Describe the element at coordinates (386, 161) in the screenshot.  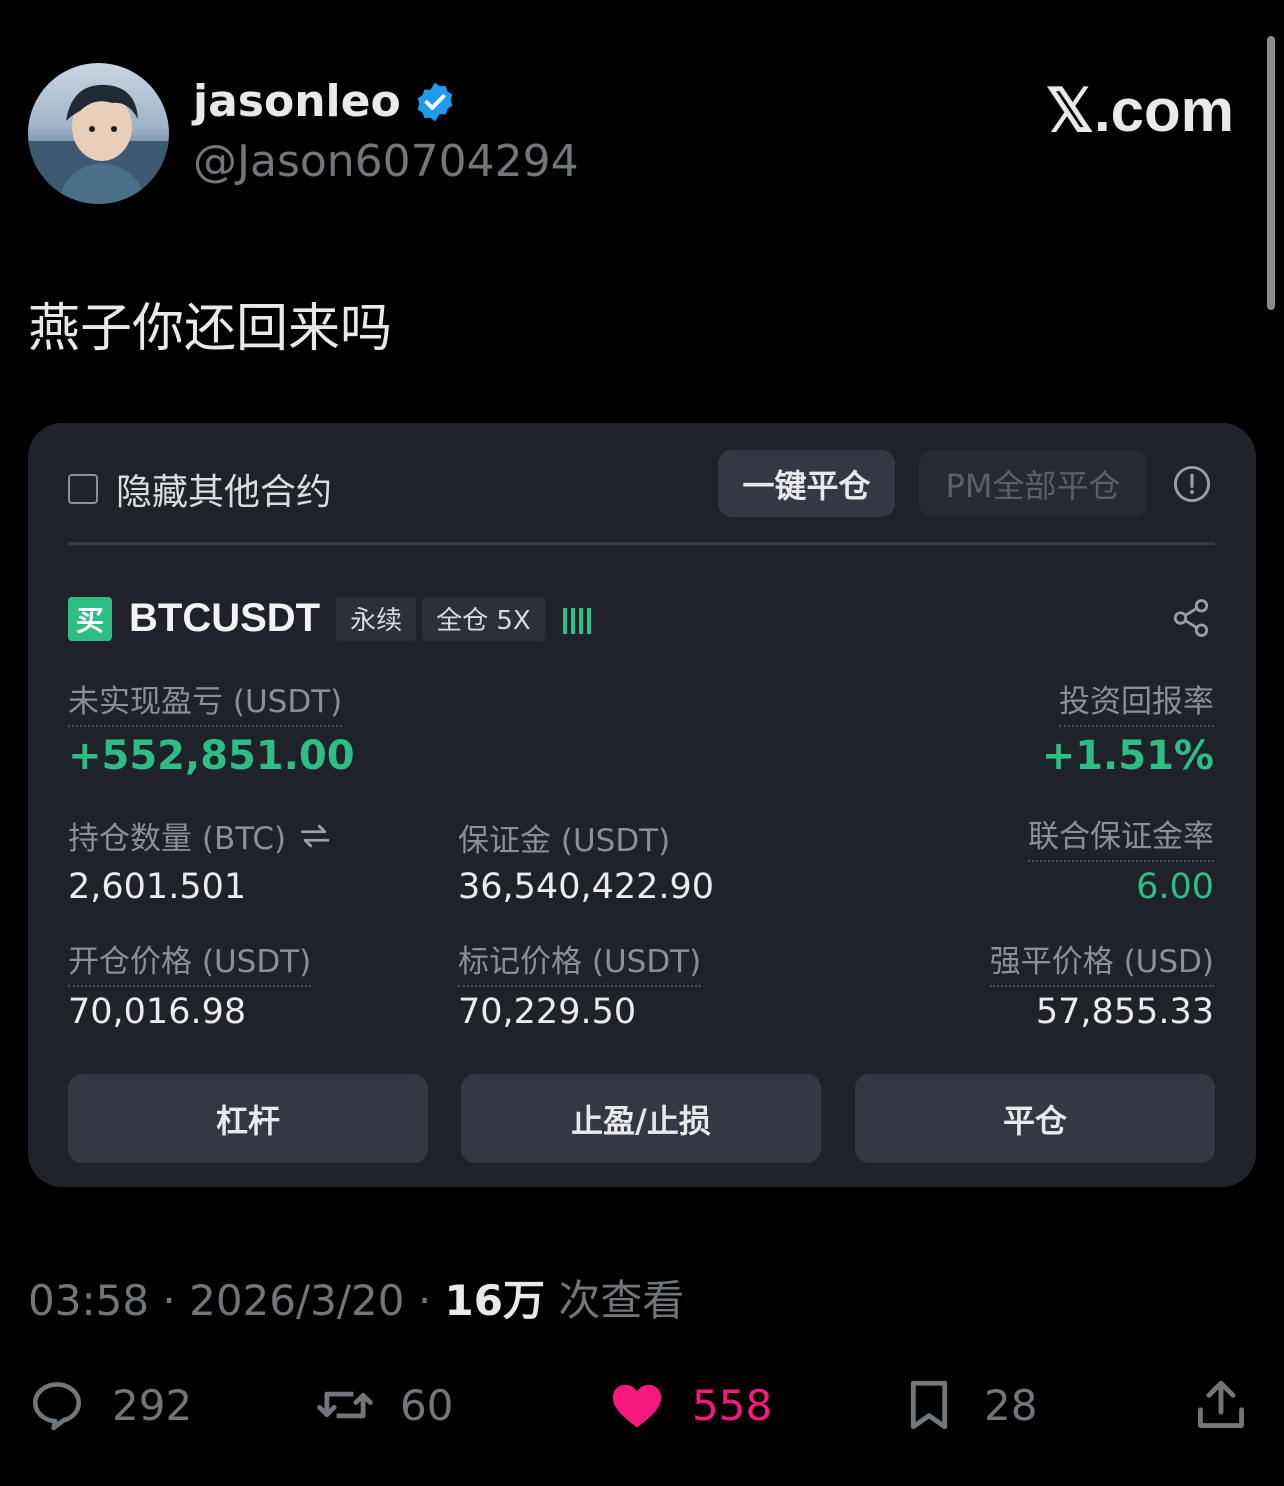
I see `author-handle: @Jason60704294` at that location.